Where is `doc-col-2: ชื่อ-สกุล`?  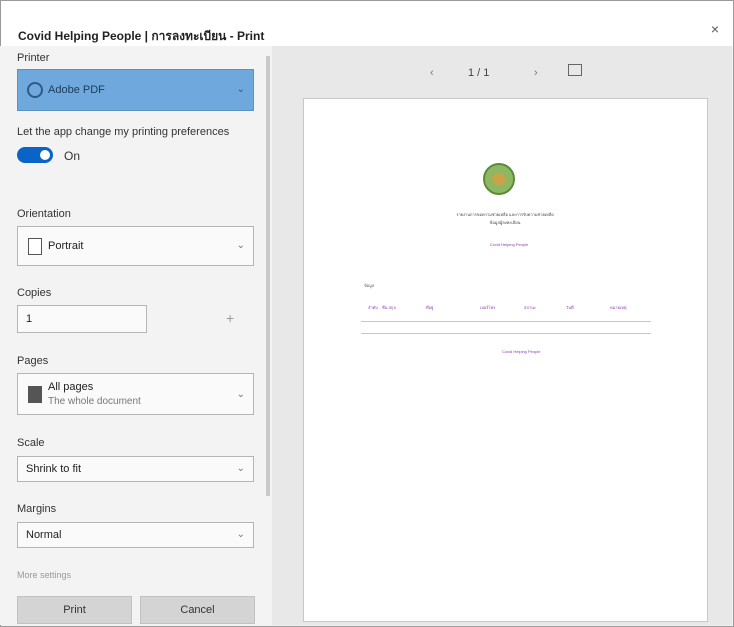
doc-col-2: ชื่อ-สกุล is located at coordinates (389, 307).